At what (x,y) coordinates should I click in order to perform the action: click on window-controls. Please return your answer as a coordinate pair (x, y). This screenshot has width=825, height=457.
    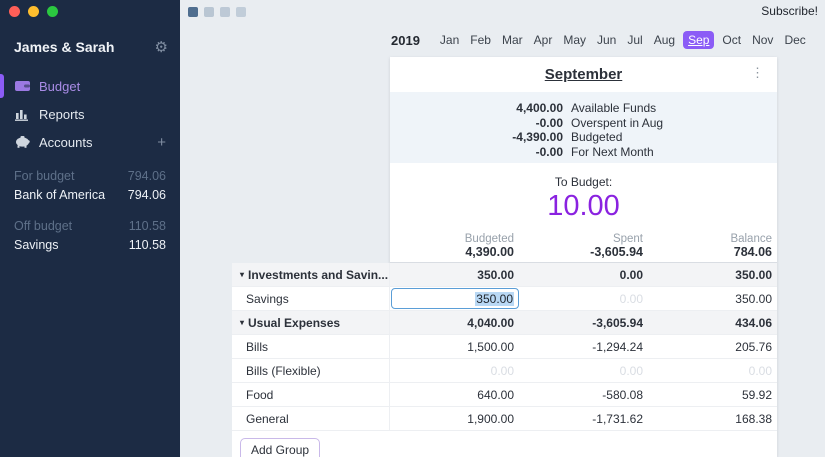
    Looking at the image, I should click on (33, 11).